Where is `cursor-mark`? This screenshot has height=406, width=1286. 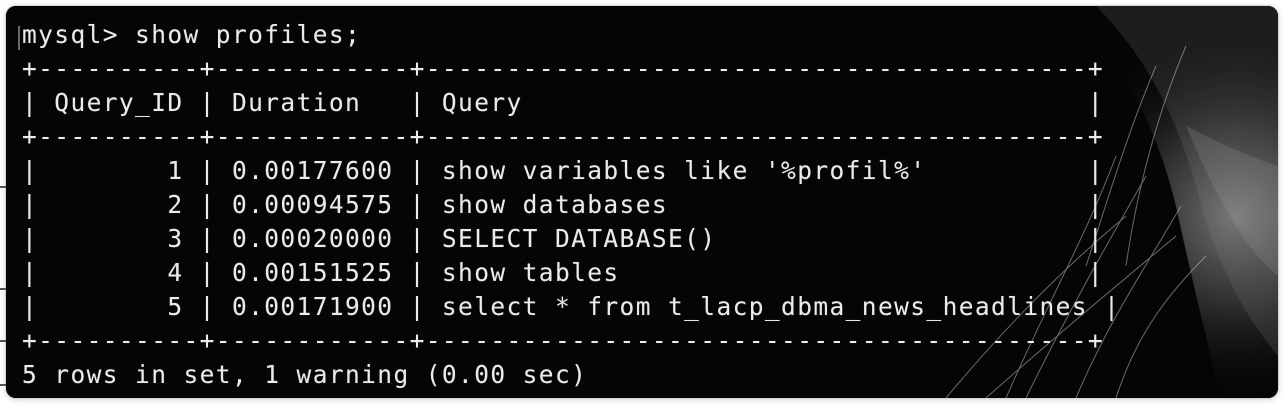
cursor-mark is located at coordinates (19, 38).